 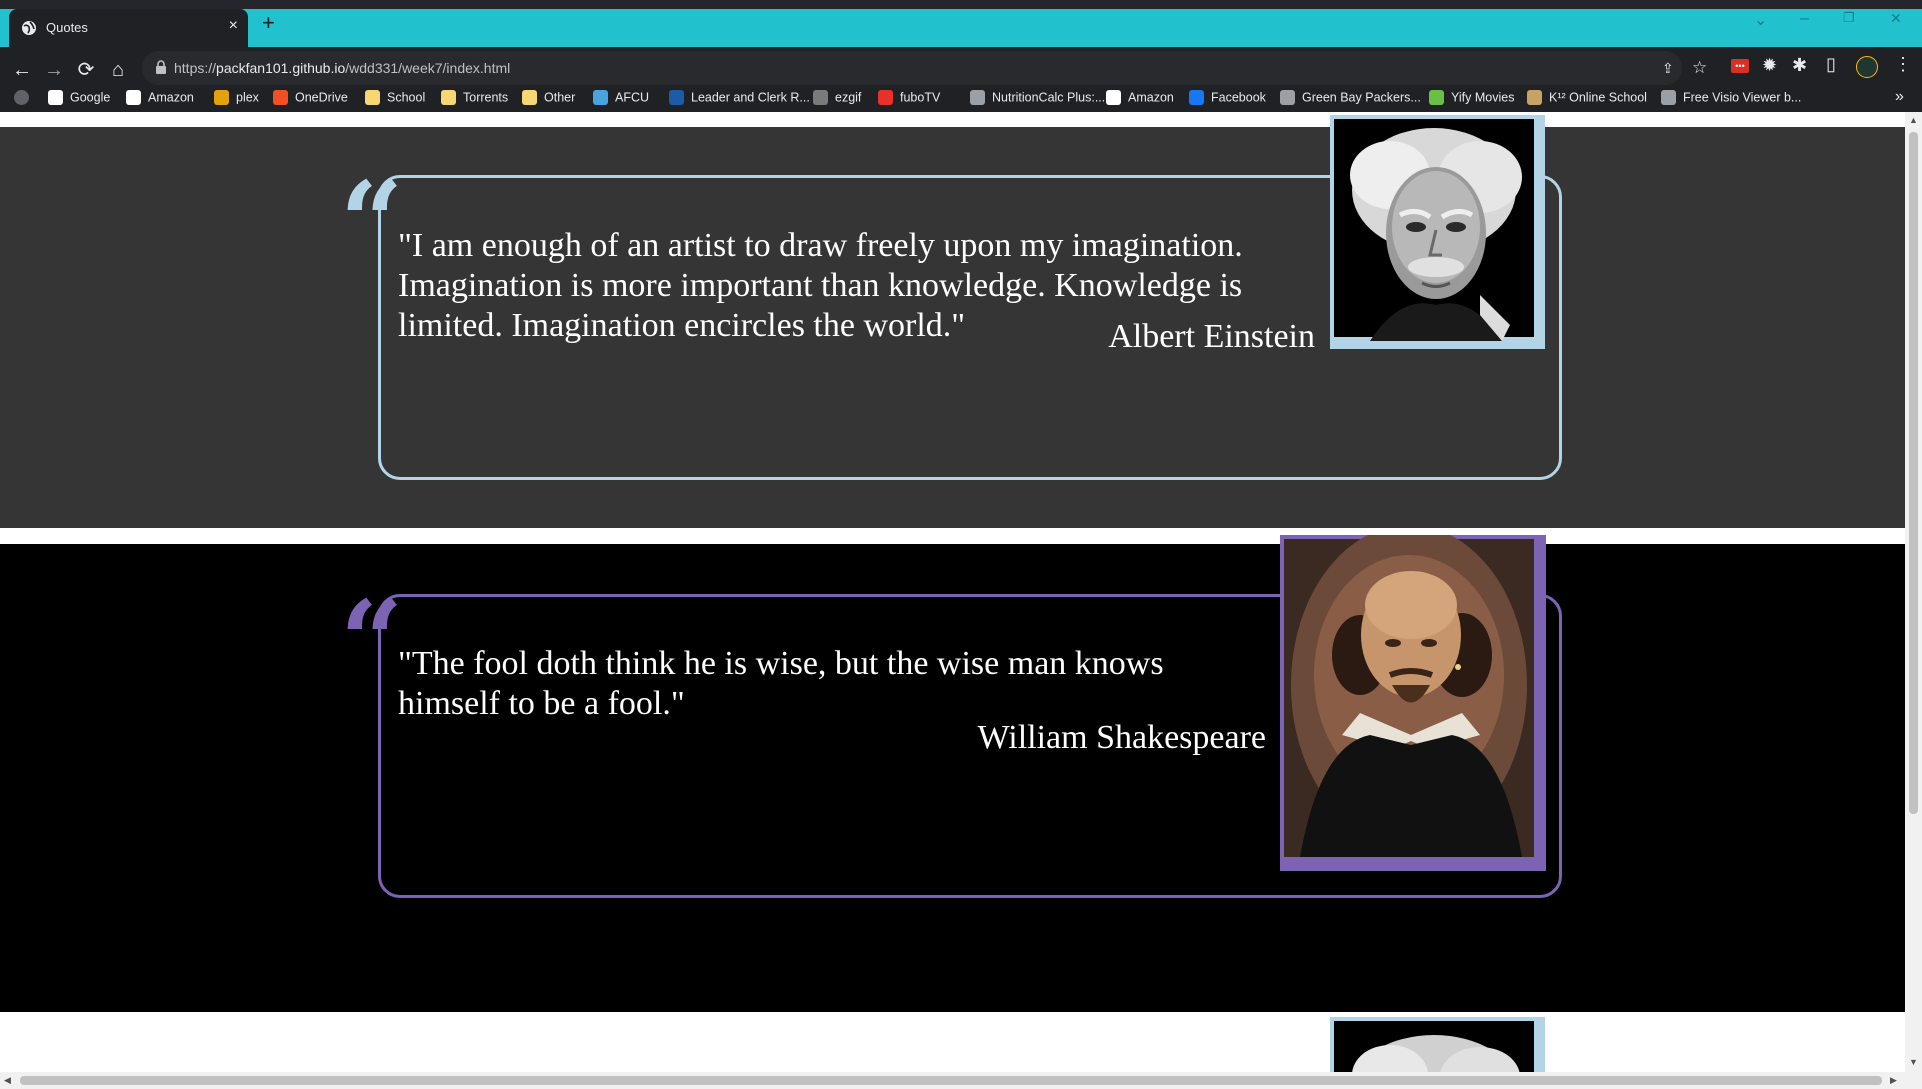 I want to click on bookmark-item: Yify Movies, so click(x=1471, y=97).